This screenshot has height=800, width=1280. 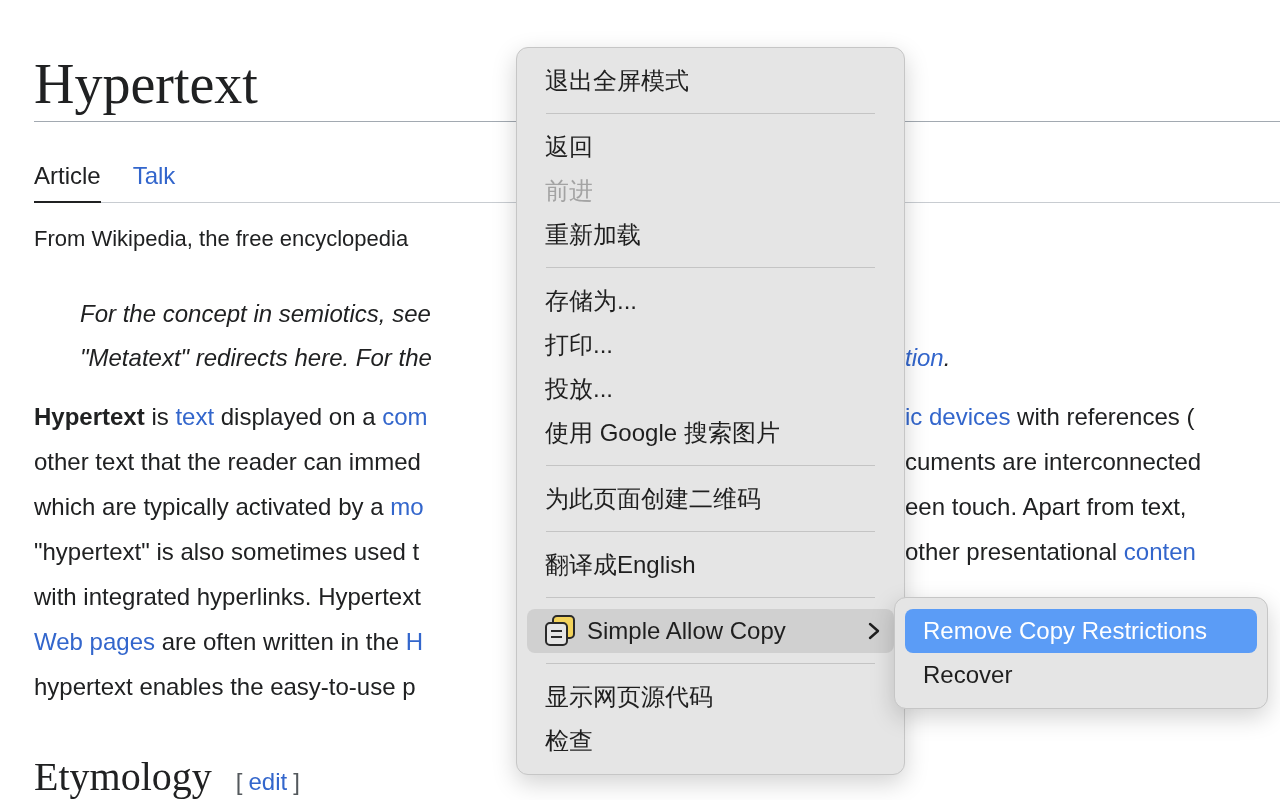 What do you see at coordinates (221, 239) in the screenshot?
I see `tagline: From Wikipedia, the free encyclopedia` at bounding box center [221, 239].